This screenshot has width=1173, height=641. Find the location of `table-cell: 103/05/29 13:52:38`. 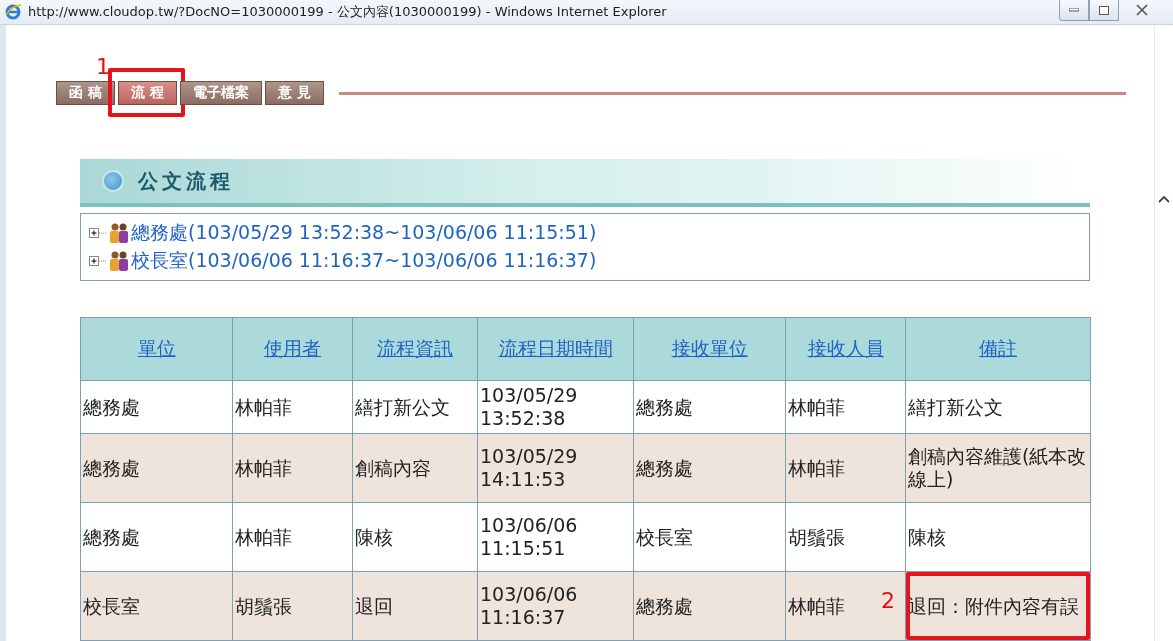

table-cell: 103/05/29 13:52:38 is located at coordinates (555, 407).